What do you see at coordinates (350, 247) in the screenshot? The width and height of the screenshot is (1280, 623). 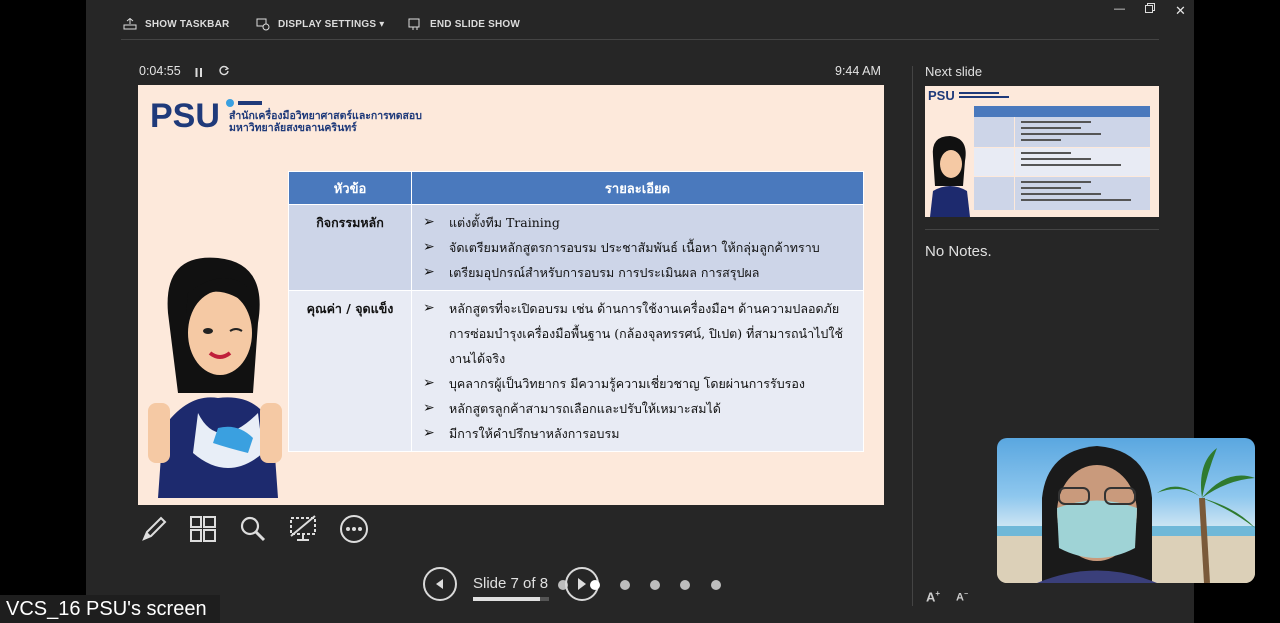 I see `row-topic: กิจกรรมหลัก` at bounding box center [350, 247].